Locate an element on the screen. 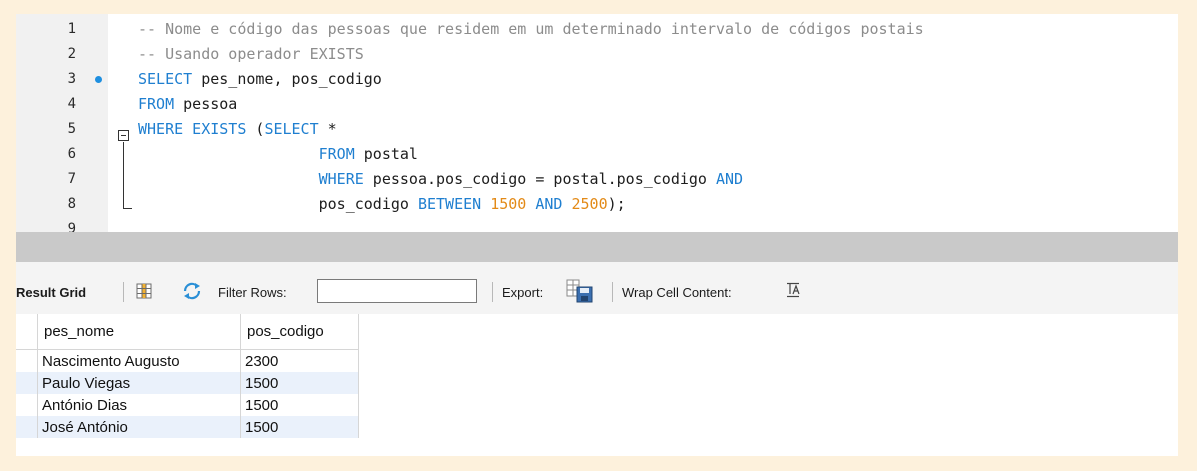 This screenshot has height=471, width=1197. code-line: 8 pos_codigo BETWEEN 1500 AND 2500); is located at coordinates (597, 204).